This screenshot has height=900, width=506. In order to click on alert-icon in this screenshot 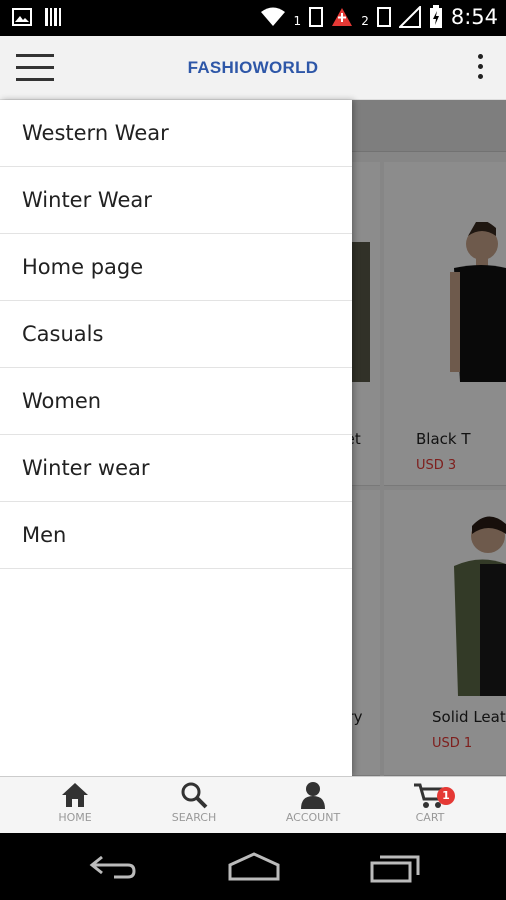, I will do `click(342, 17)`.